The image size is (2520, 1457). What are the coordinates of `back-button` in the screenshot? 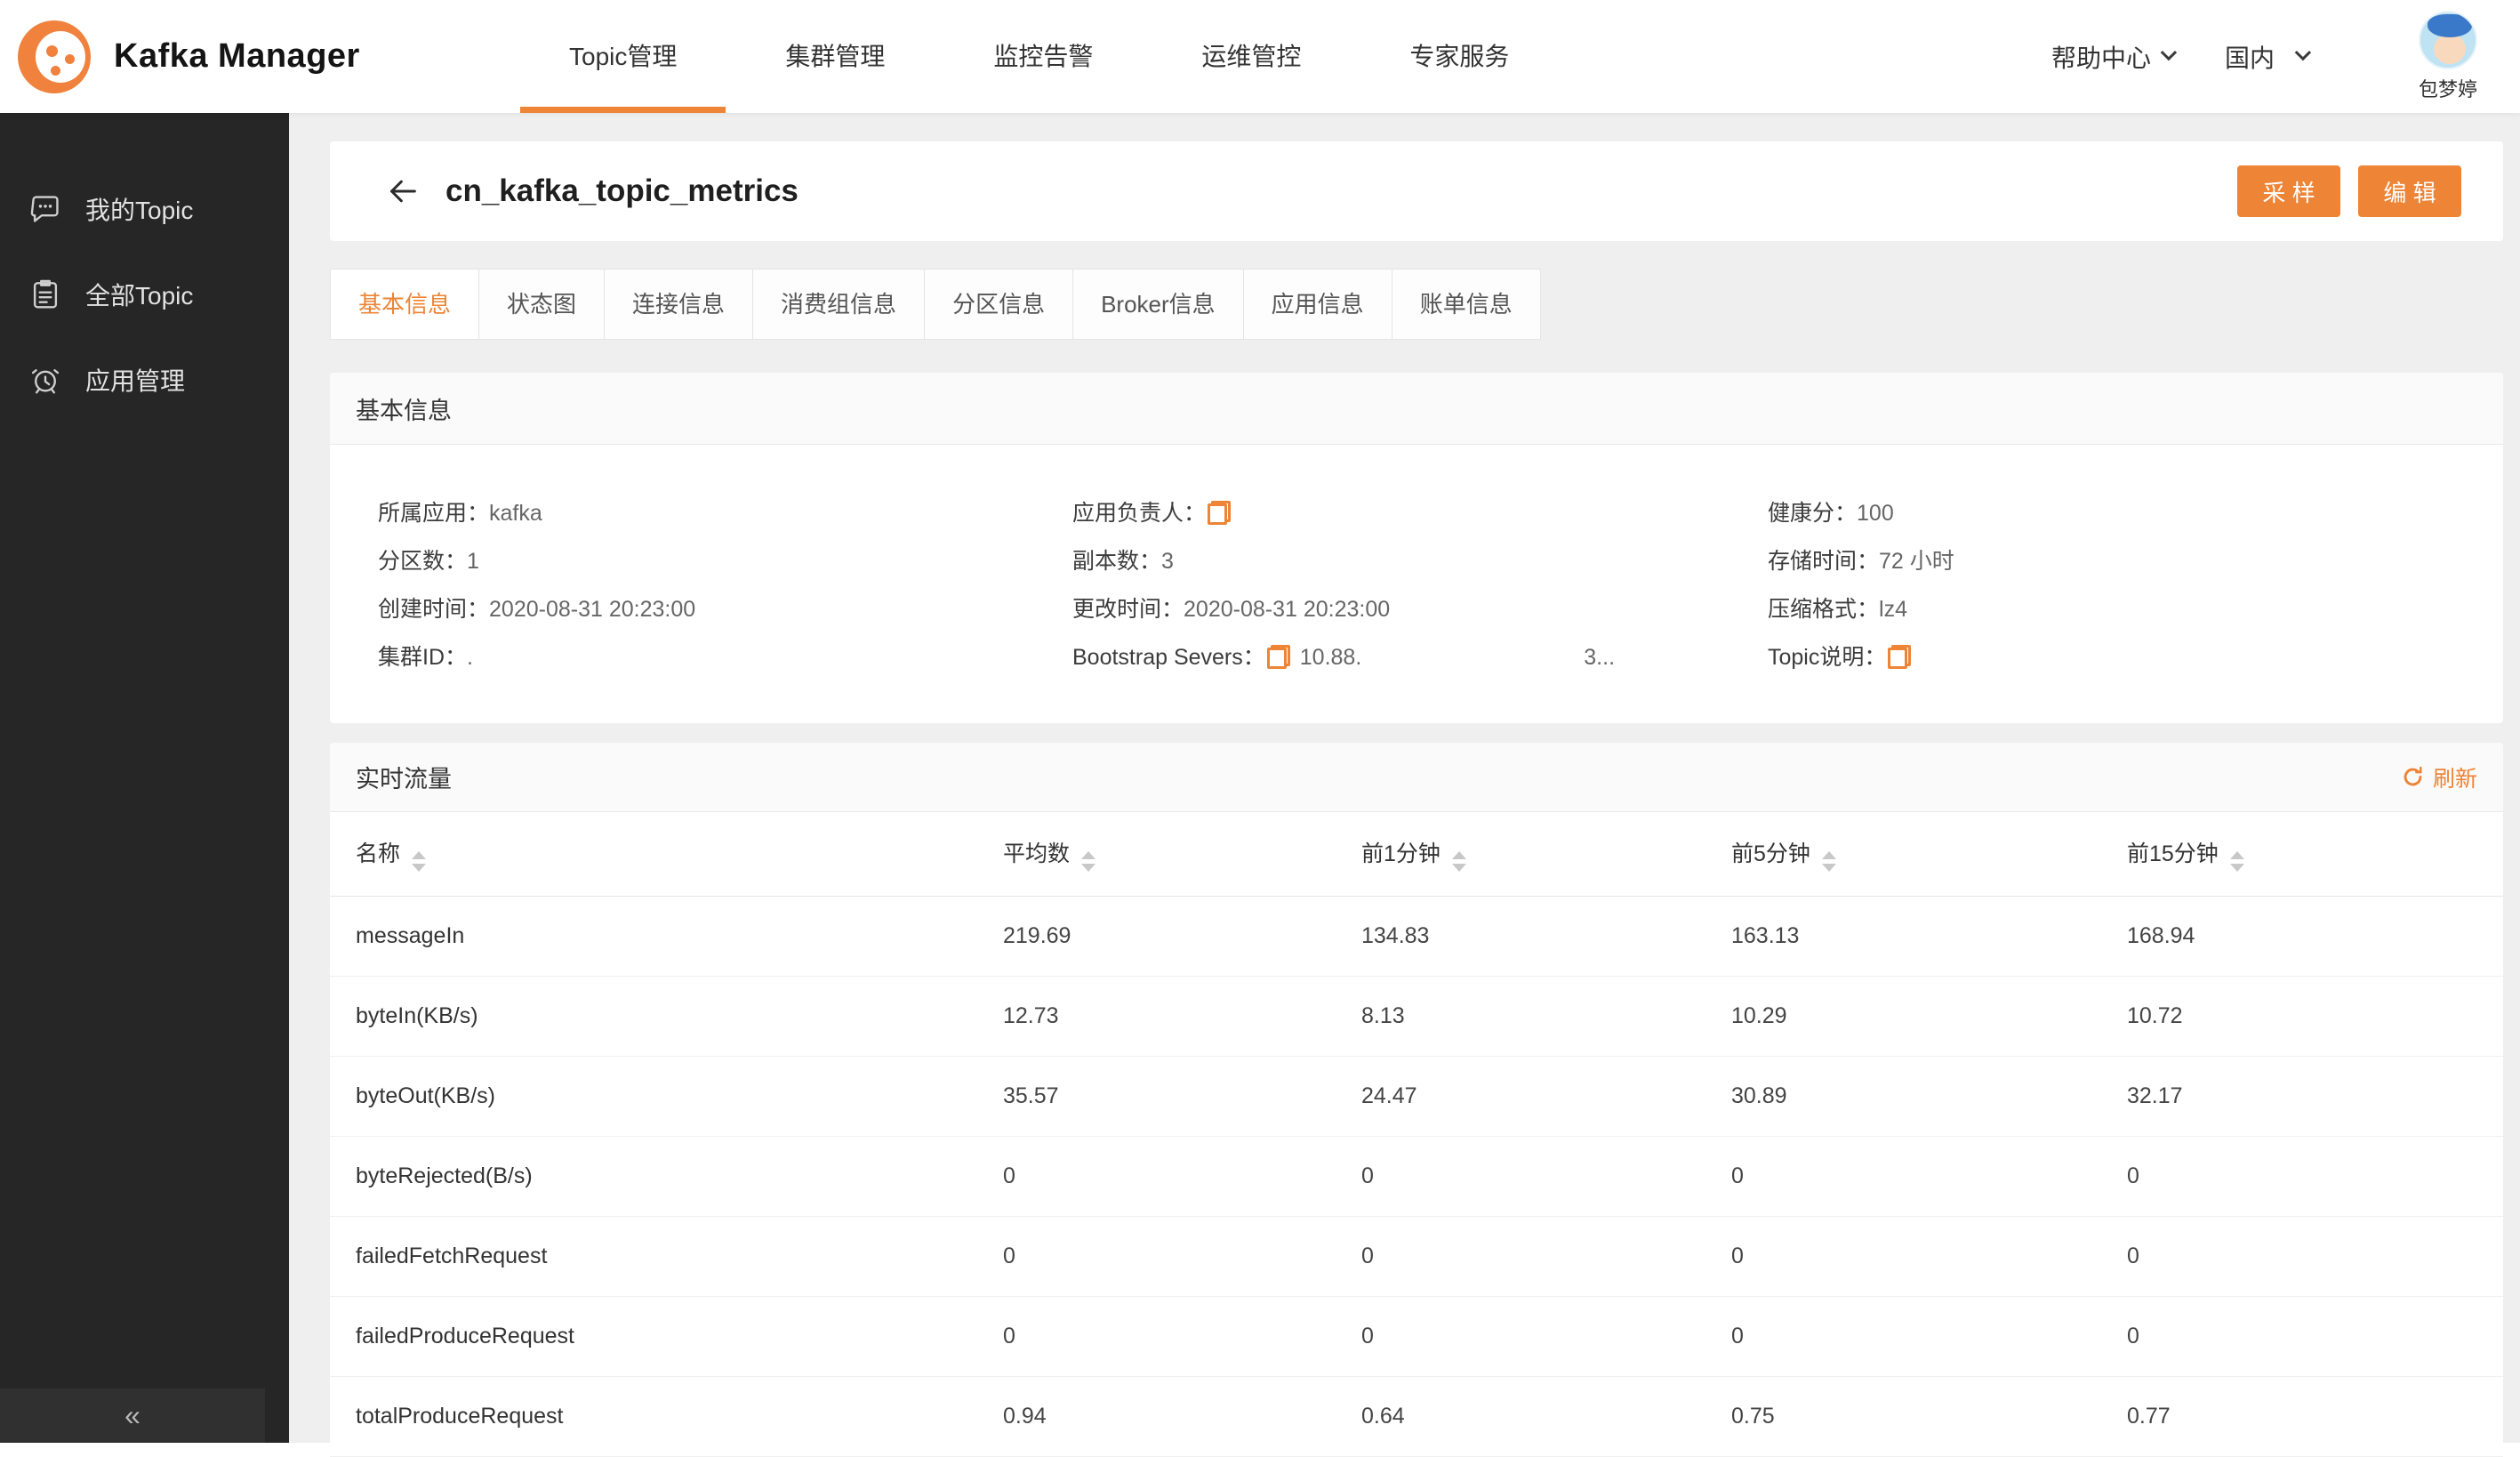 It's located at (402, 191).